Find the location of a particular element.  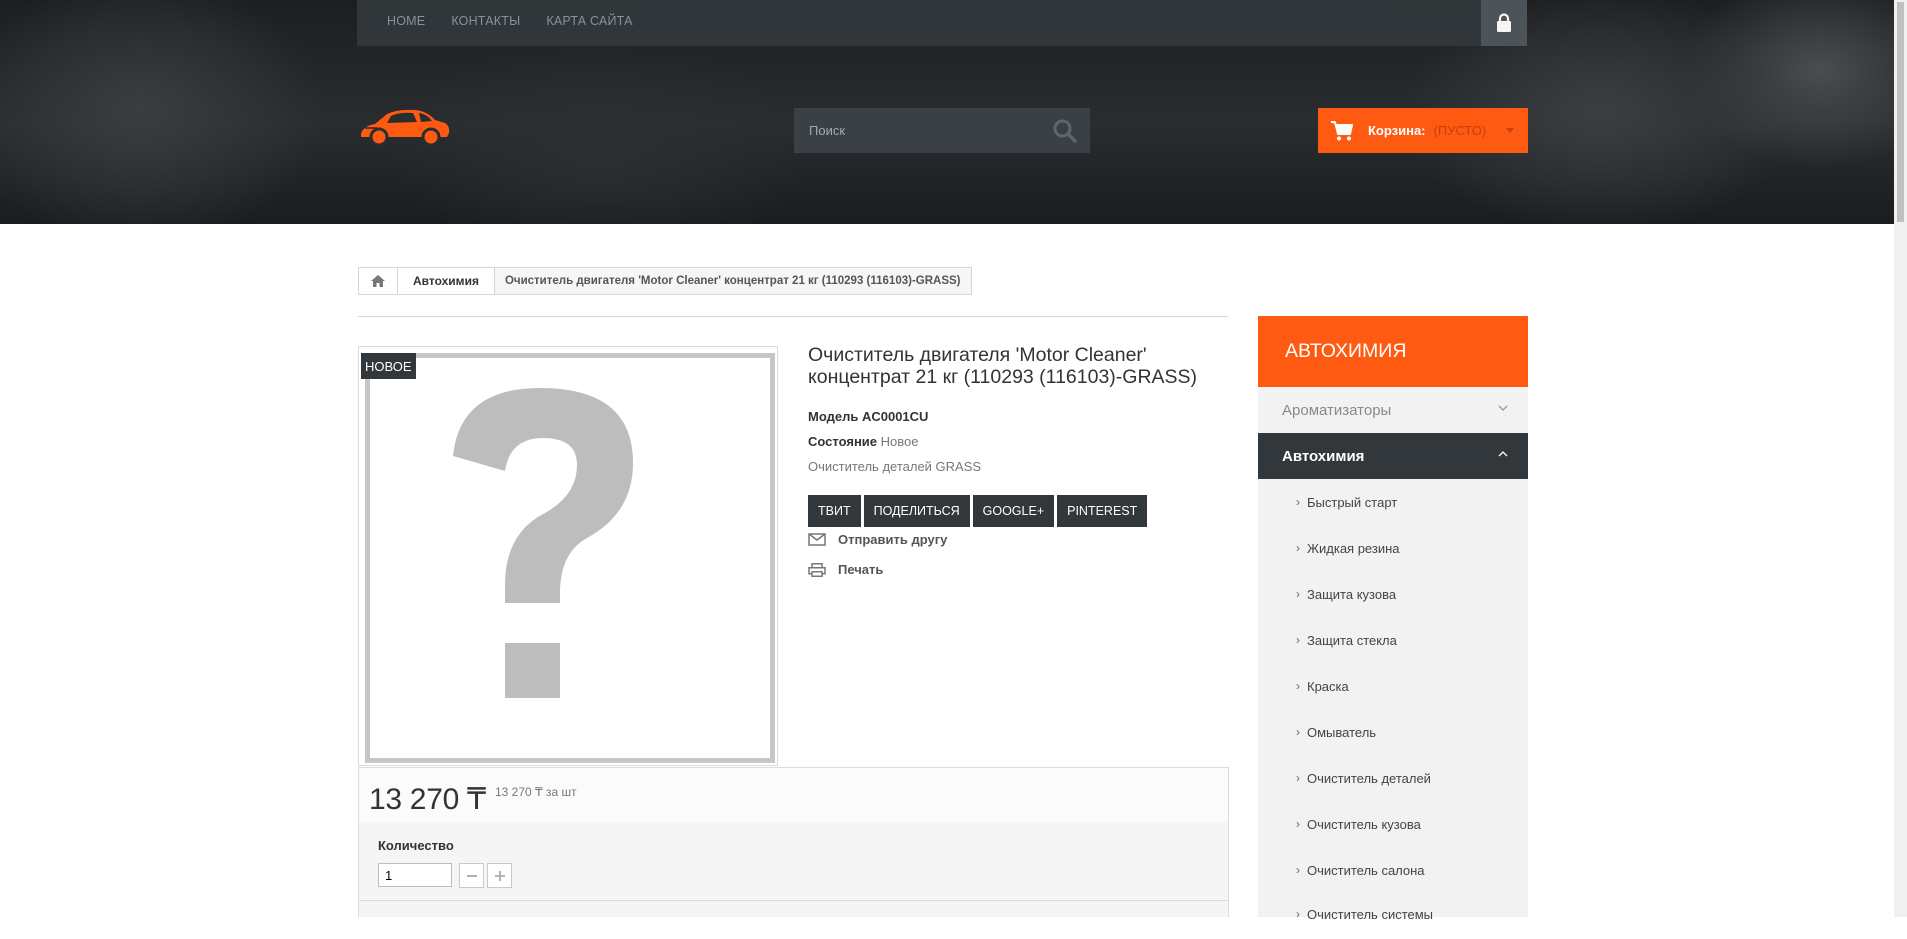

sidebar-subitem: › Быстрый старт is located at coordinates (1393, 502).